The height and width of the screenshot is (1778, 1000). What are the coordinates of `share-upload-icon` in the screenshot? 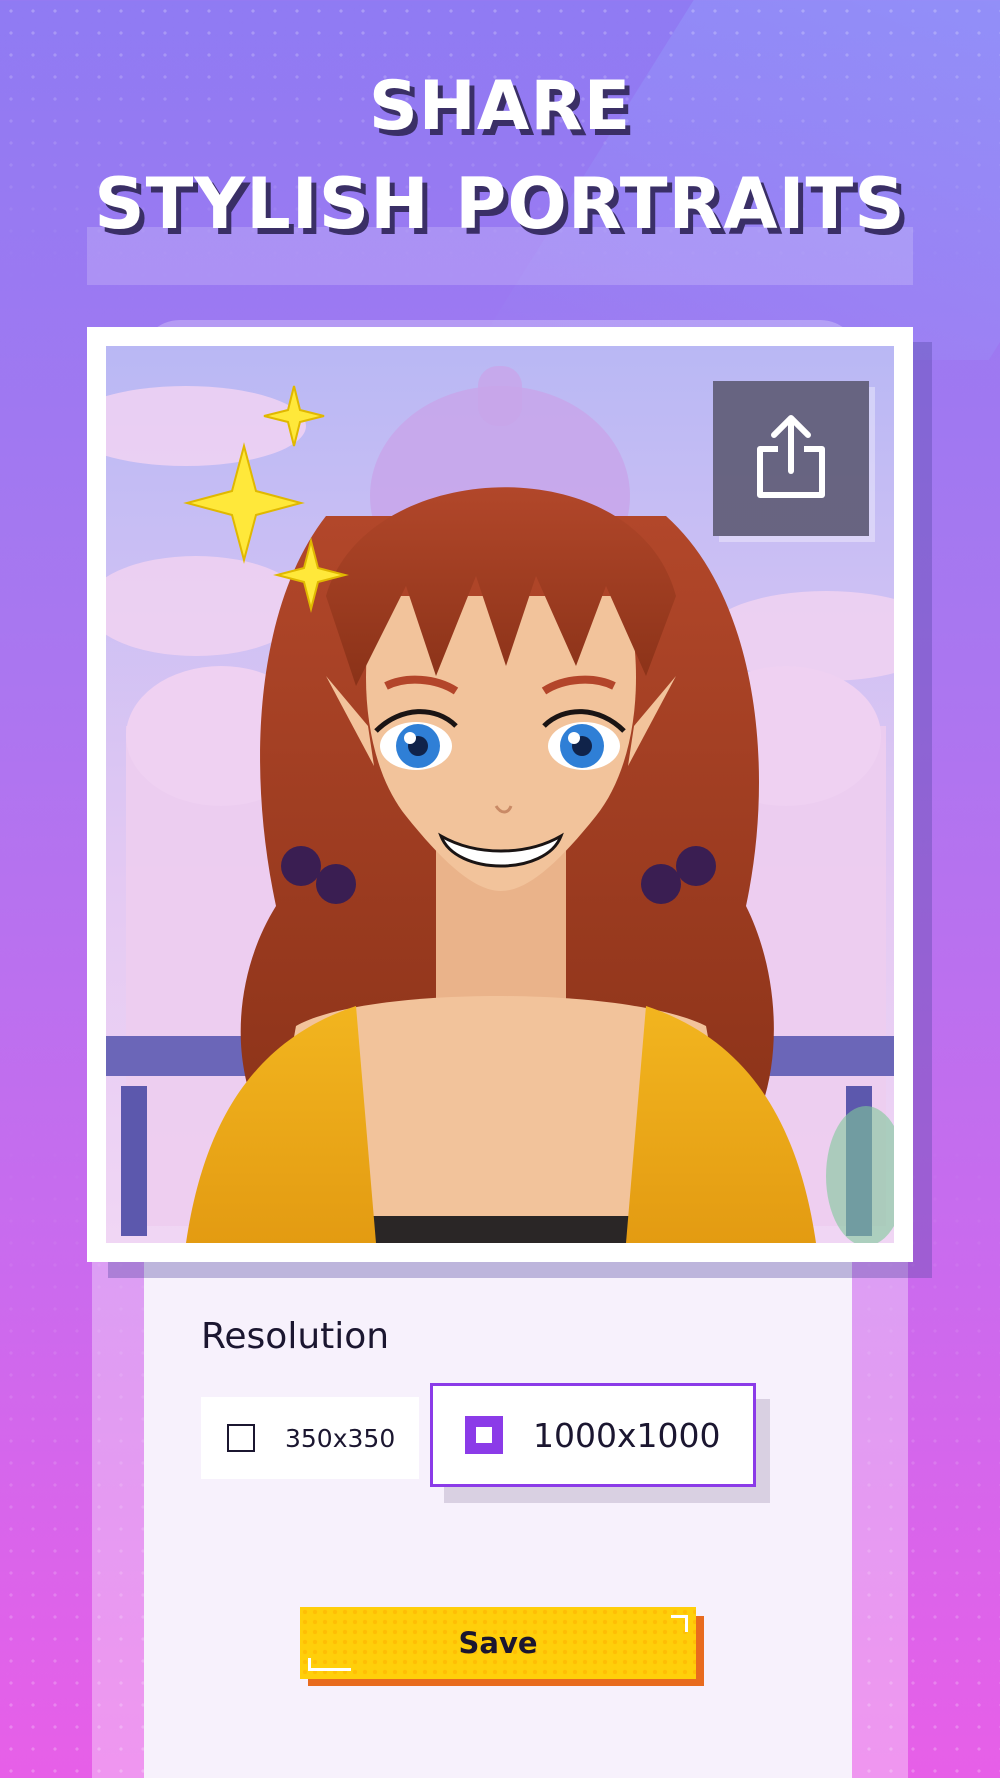 It's located at (791, 458).